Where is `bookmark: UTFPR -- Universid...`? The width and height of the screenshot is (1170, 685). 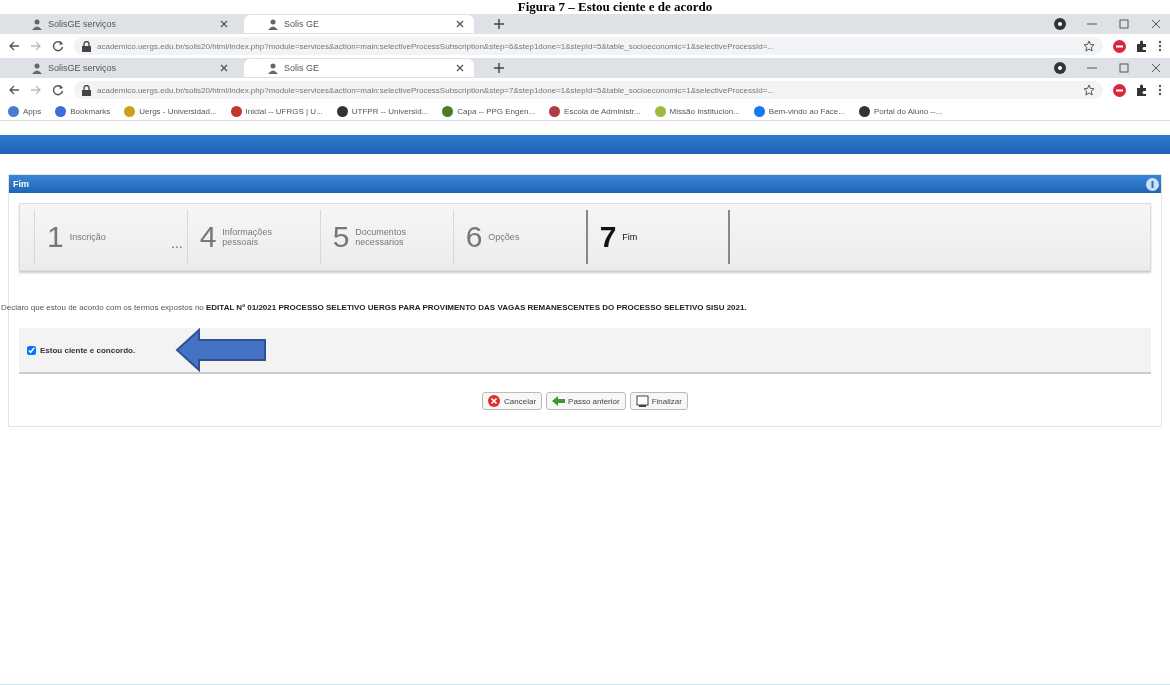
bookmark: UTFPR -- Universid... is located at coordinates (382, 111).